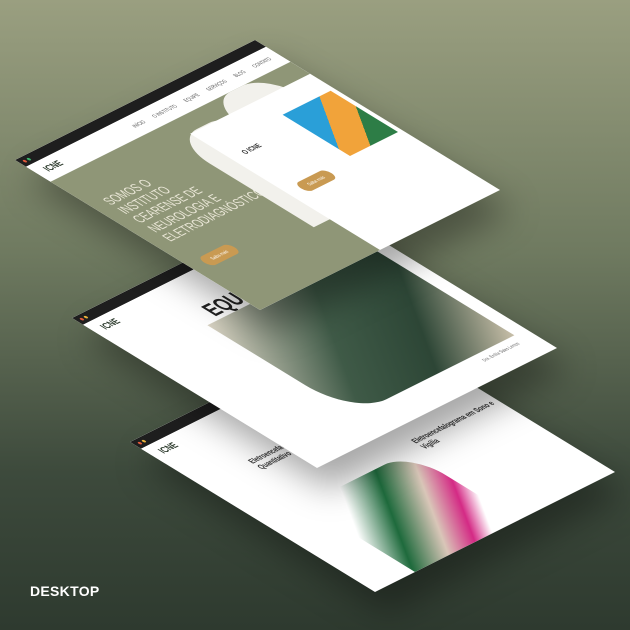 The height and width of the screenshot is (630, 630). Describe the element at coordinates (138, 123) in the screenshot. I see `nav-item: INÍCIO` at that location.